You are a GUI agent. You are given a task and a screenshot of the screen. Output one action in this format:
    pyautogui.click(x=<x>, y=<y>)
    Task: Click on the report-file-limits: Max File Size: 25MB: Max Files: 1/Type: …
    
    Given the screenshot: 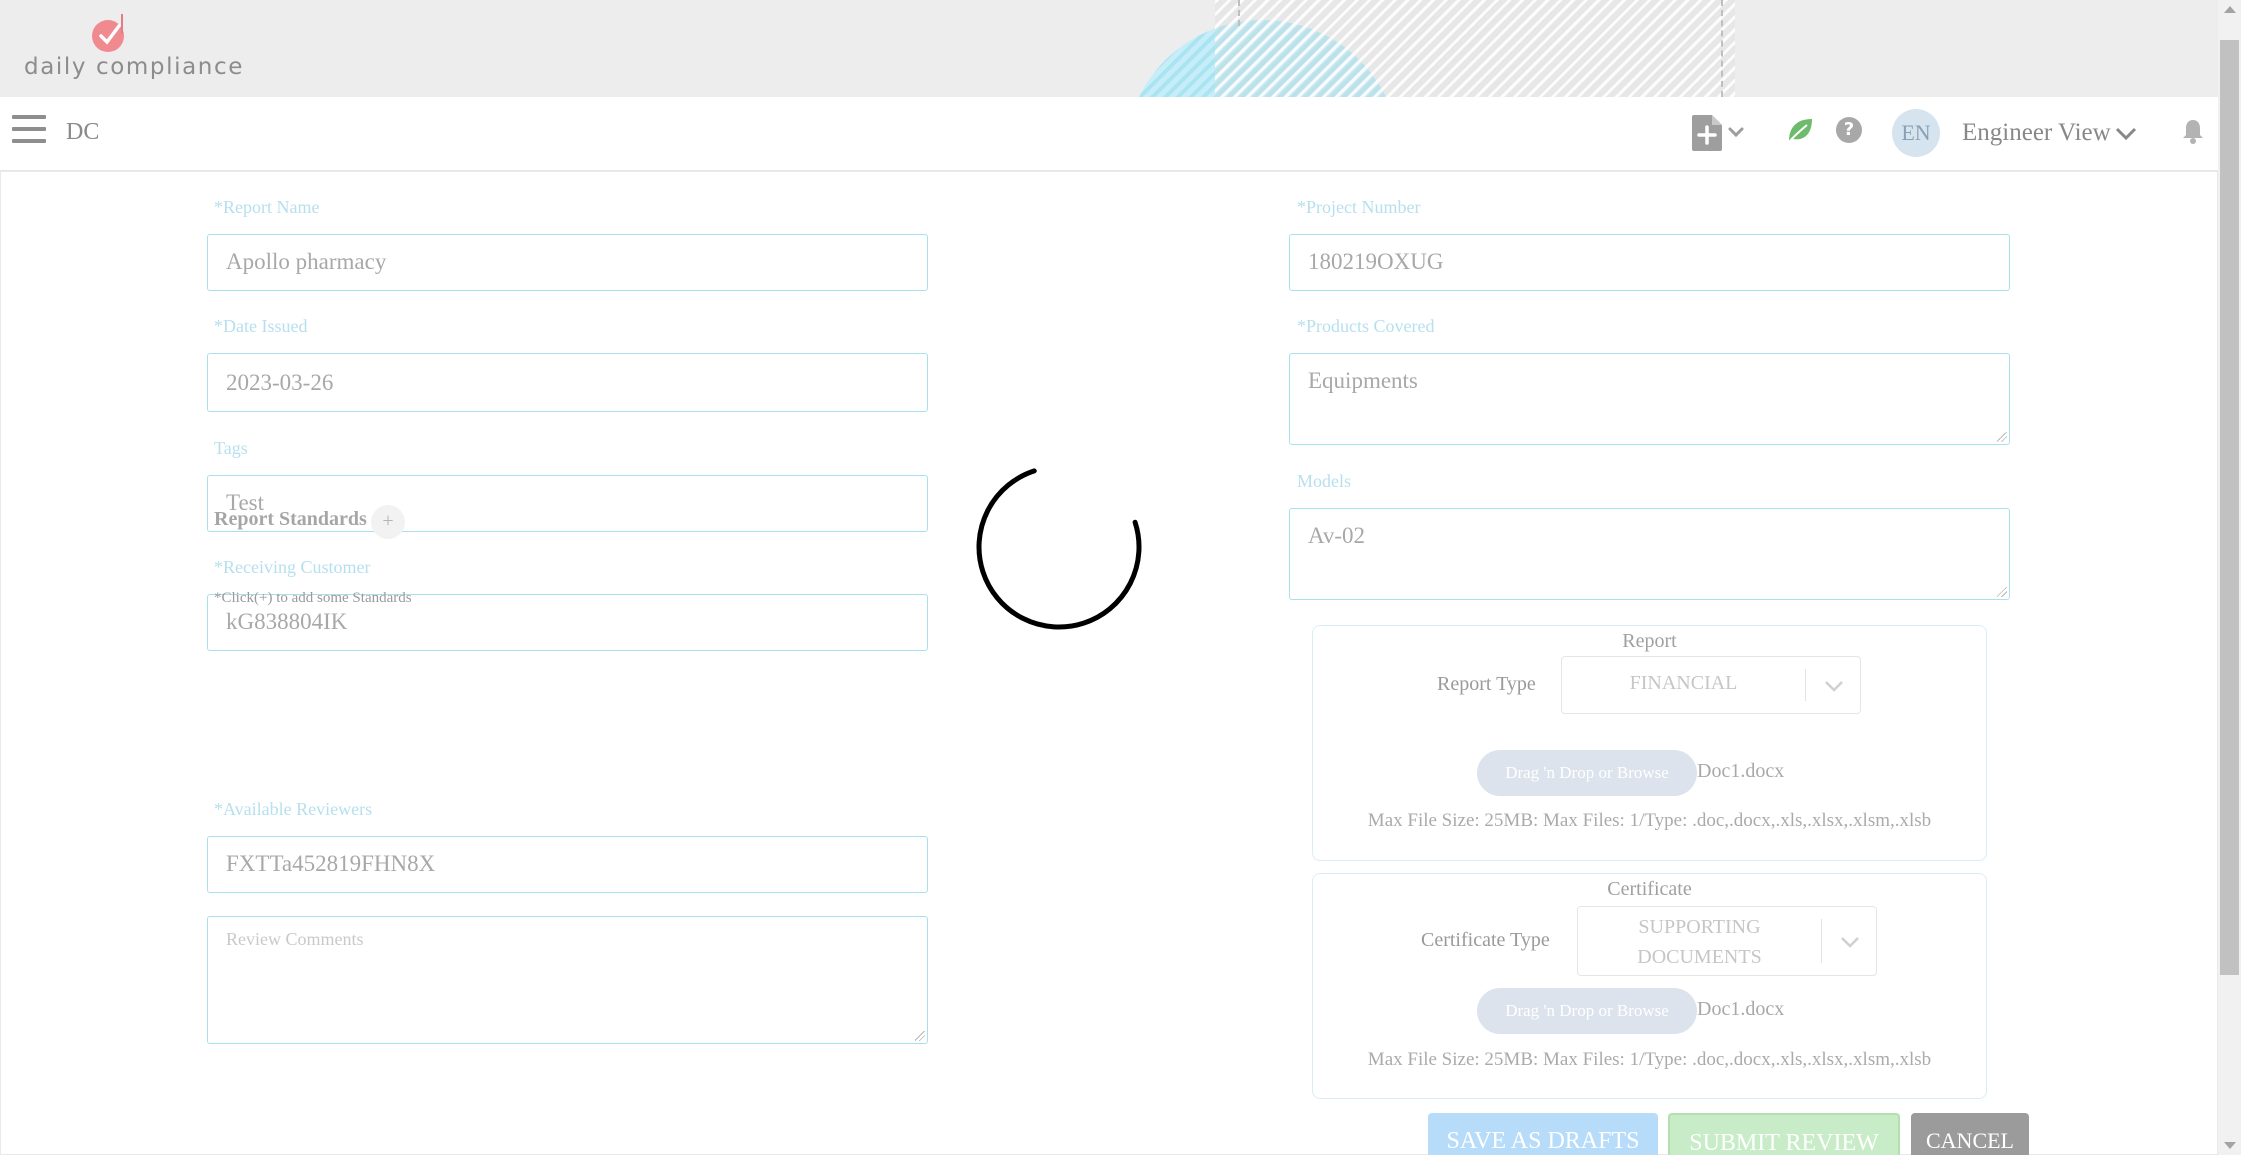 What is the action you would take?
    pyautogui.click(x=1649, y=820)
    